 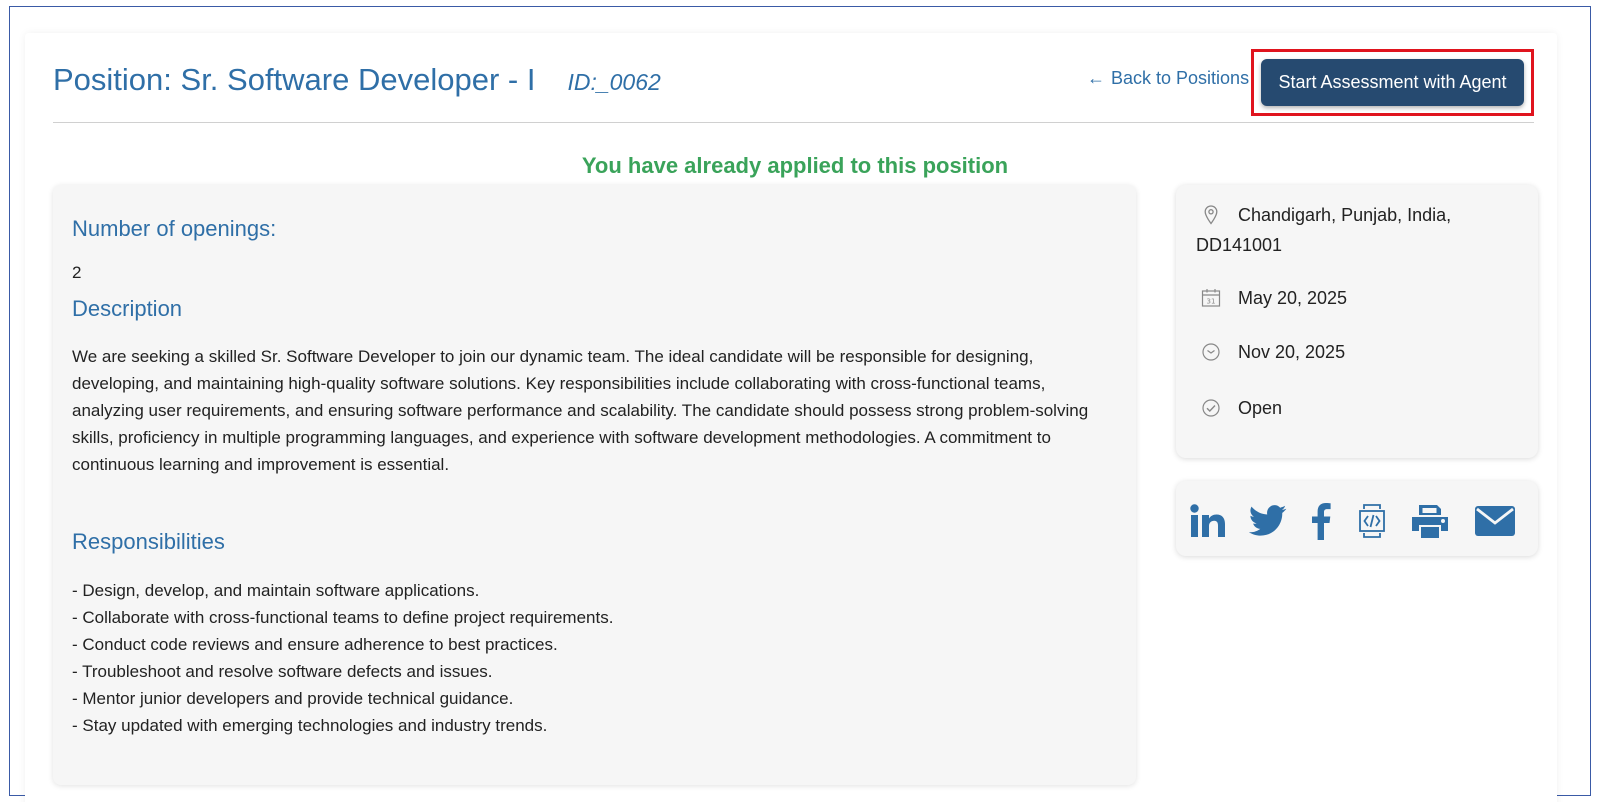 I want to click on location-row: Chandigarh, Punjab, India,, so click(x=1323, y=215).